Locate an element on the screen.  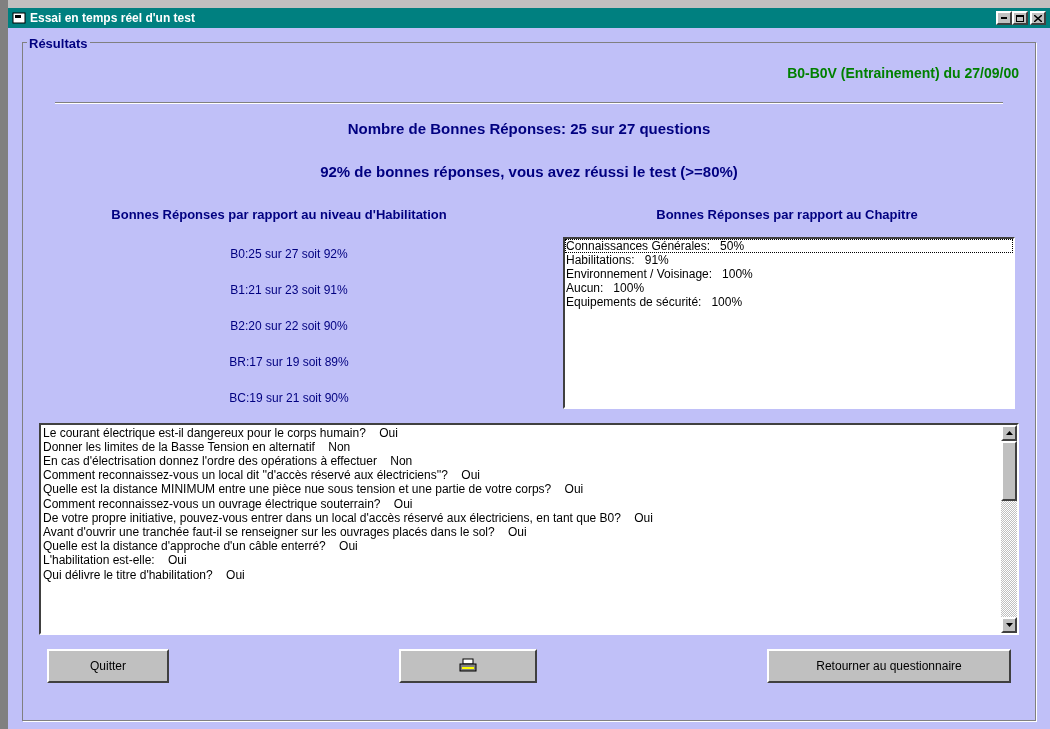
level-score: BR:17 sur 19 soit 89% is located at coordinates (289, 362).